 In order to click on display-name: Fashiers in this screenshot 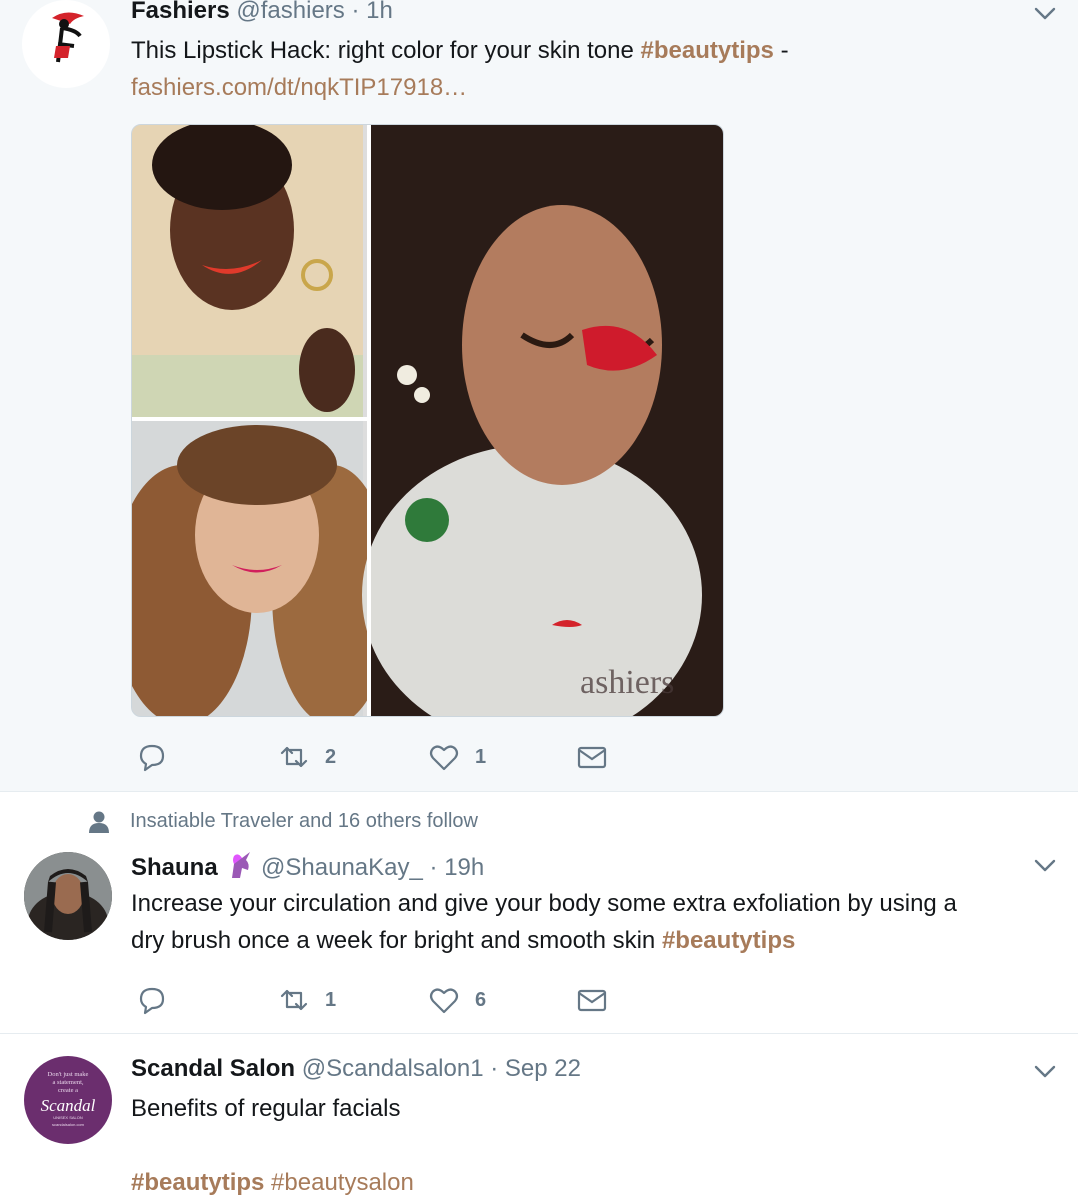, I will do `click(180, 12)`.